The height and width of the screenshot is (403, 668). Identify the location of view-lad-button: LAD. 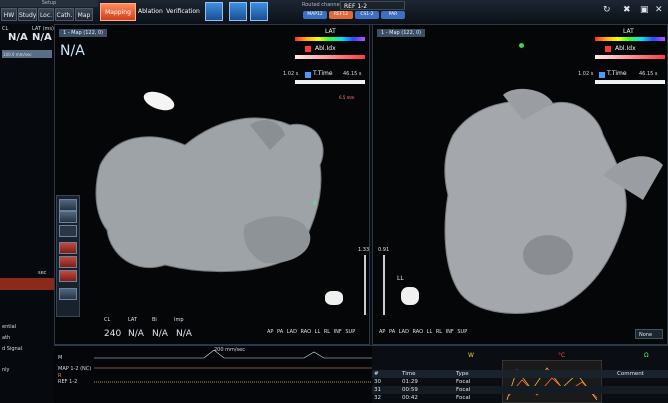
(404, 332).